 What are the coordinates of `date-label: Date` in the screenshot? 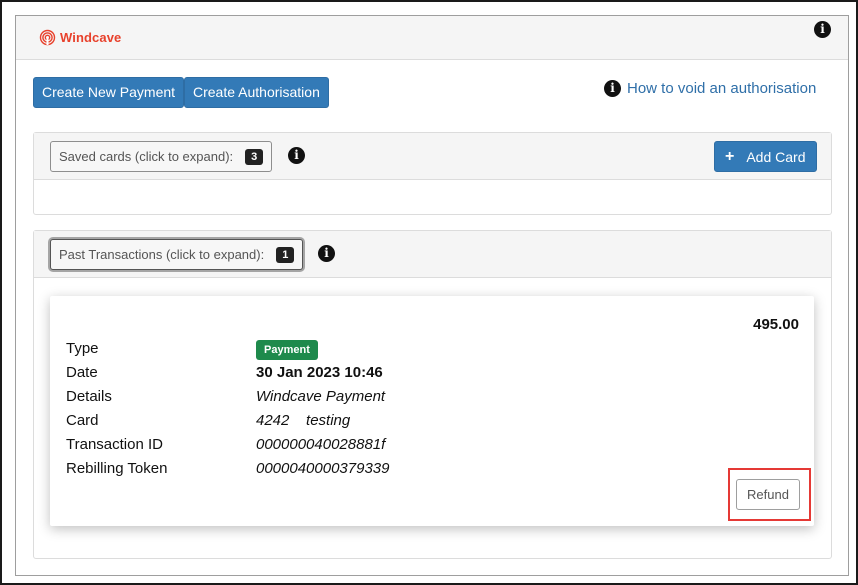 It's located at (82, 372).